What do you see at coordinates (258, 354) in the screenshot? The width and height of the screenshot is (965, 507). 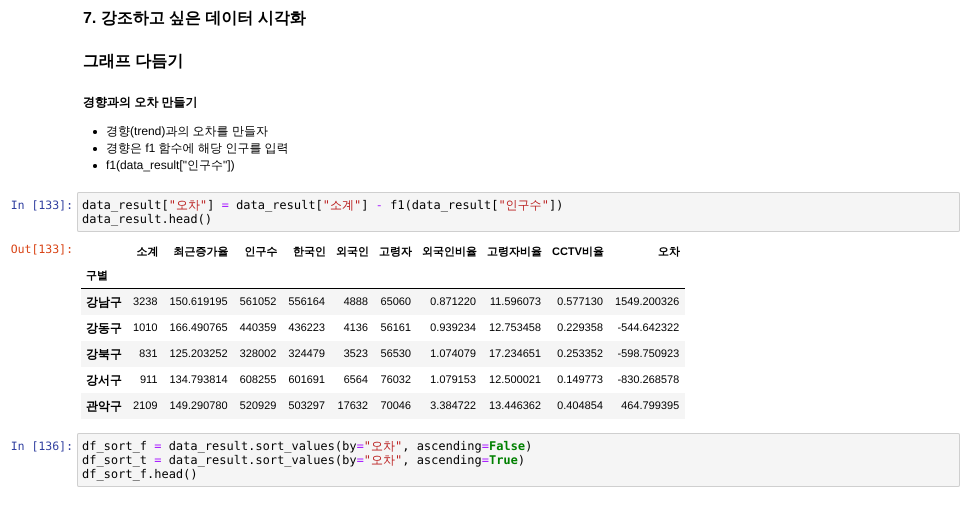 I see `table-cell: 328002` at bounding box center [258, 354].